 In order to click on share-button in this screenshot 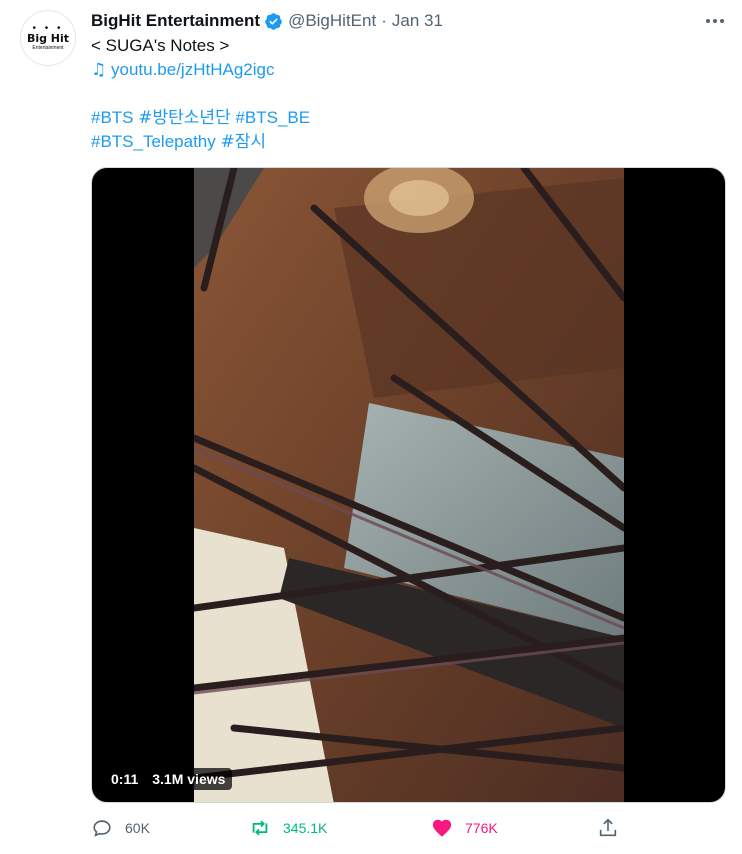, I will do `click(608, 828)`.